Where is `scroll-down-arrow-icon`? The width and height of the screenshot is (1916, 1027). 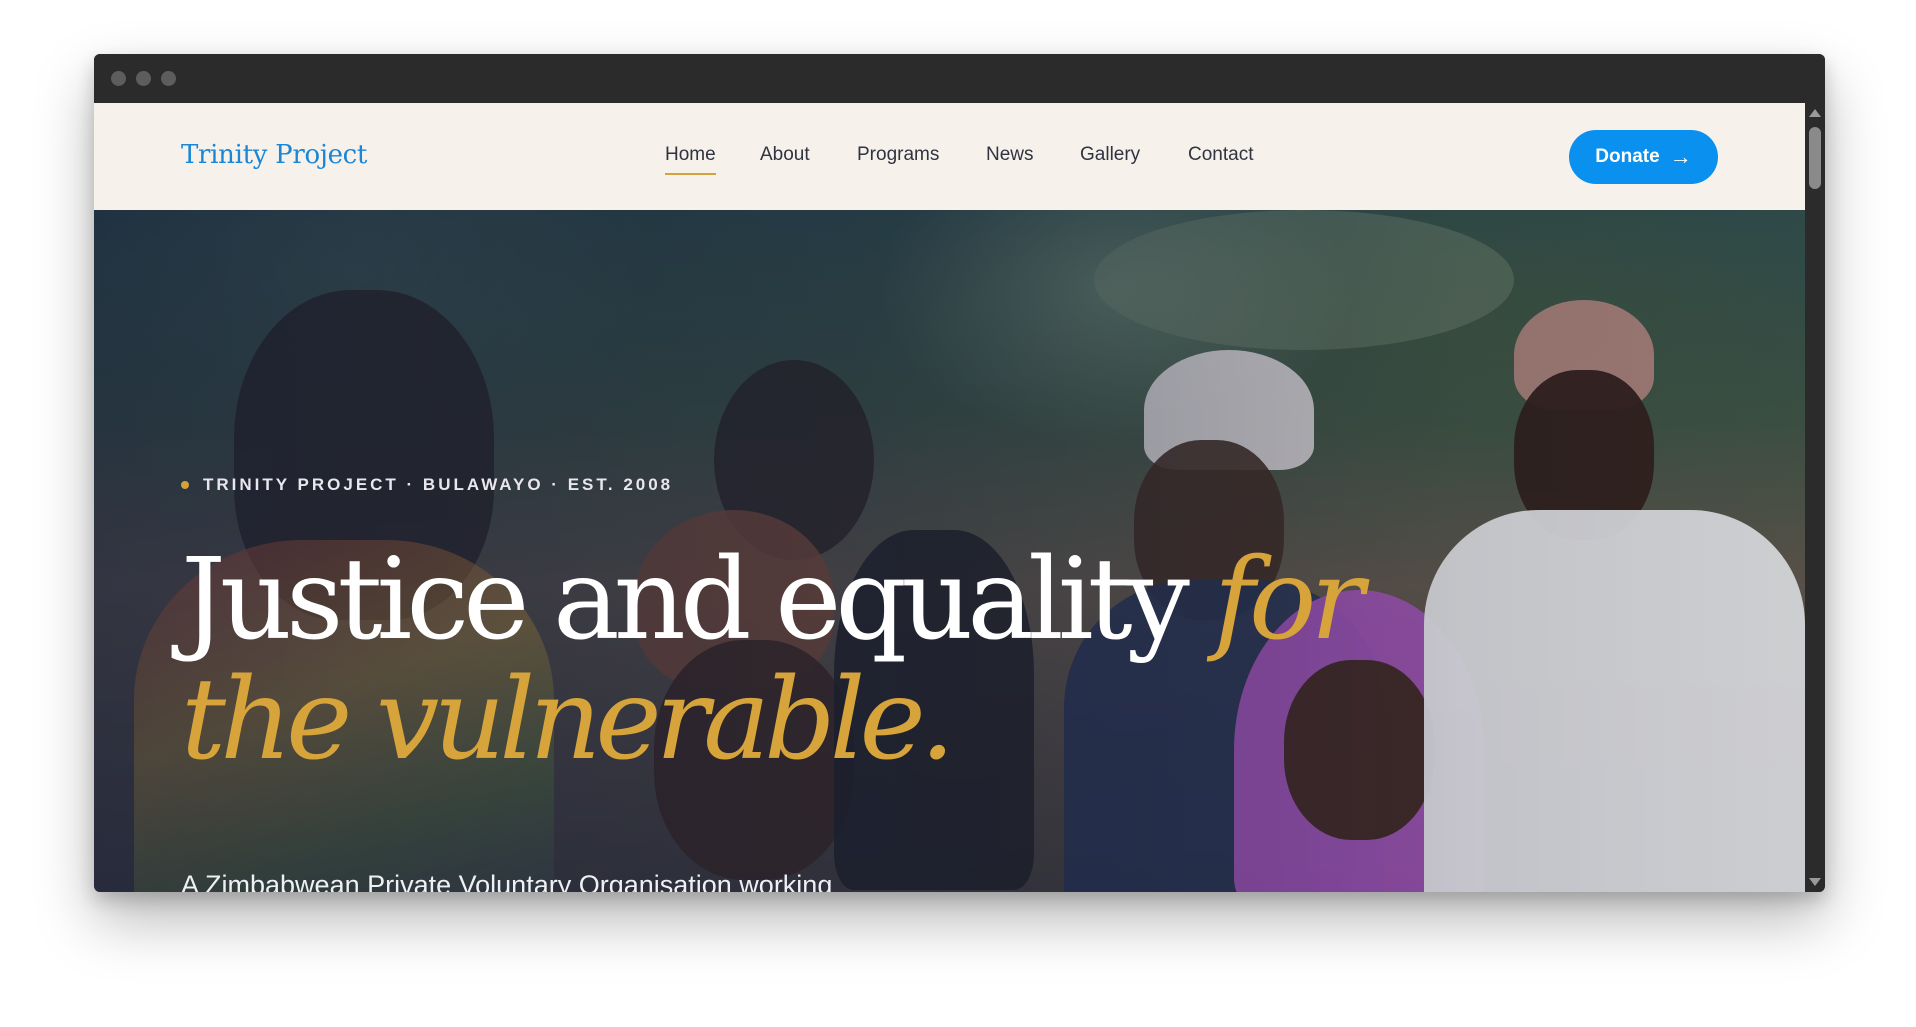
scroll-down-arrow-icon is located at coordinates (1815, 882).